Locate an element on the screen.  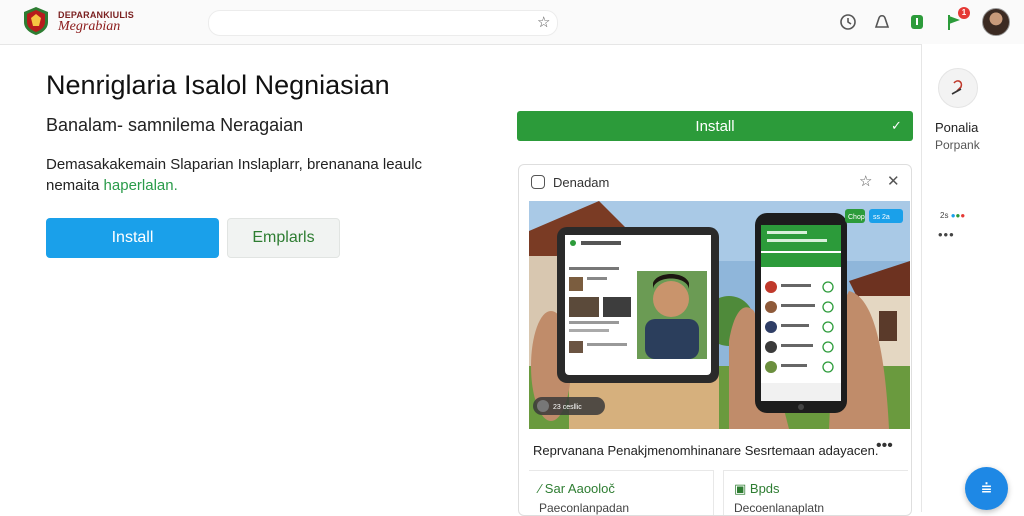
card-title: Denadam is located at coordinates (581, 182).